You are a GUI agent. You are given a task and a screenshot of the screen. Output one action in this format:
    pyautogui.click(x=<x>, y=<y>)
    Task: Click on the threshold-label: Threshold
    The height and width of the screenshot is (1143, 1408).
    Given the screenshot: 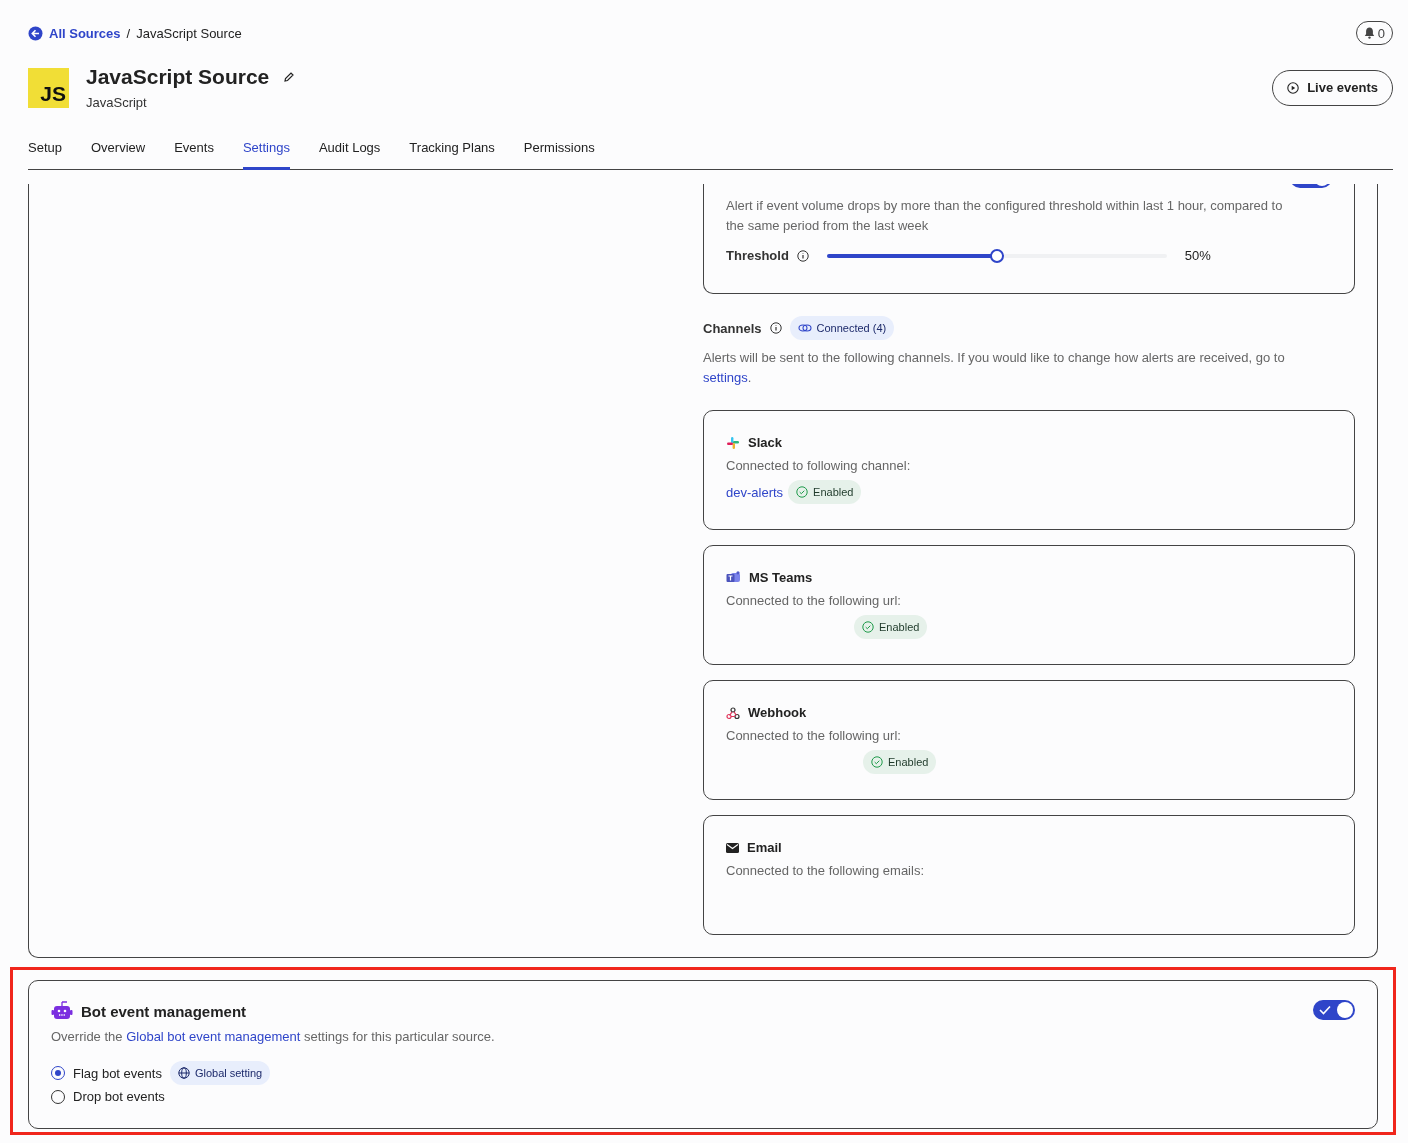 What is the action you would take?
    pyautogui.click(x=757, y=255)
    